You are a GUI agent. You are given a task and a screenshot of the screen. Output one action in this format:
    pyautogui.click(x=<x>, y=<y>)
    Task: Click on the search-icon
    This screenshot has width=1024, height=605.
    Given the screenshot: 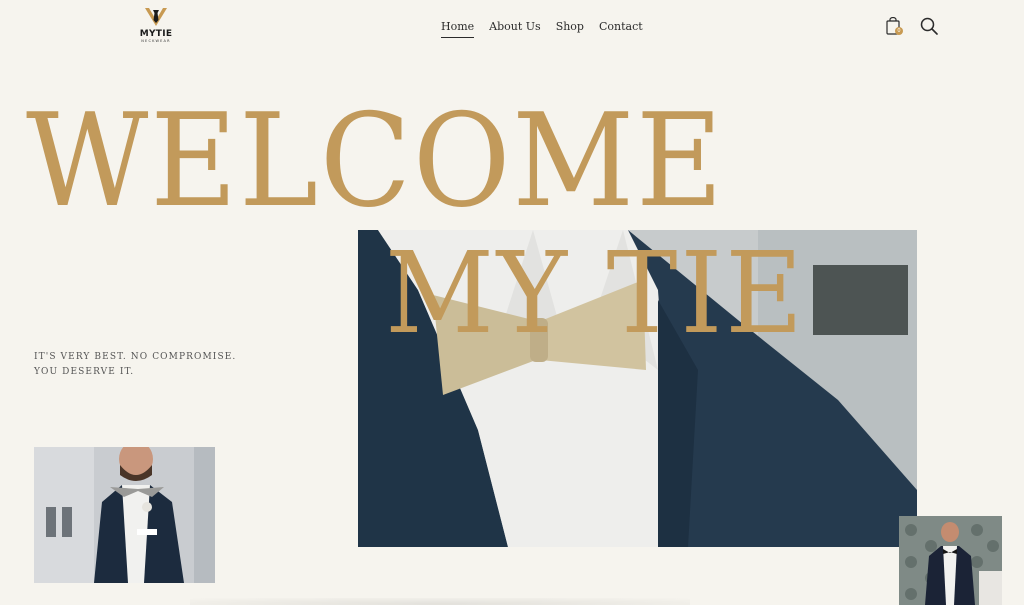 What is the action you would take?
    pyautogui.click(x=929, y=26)
    